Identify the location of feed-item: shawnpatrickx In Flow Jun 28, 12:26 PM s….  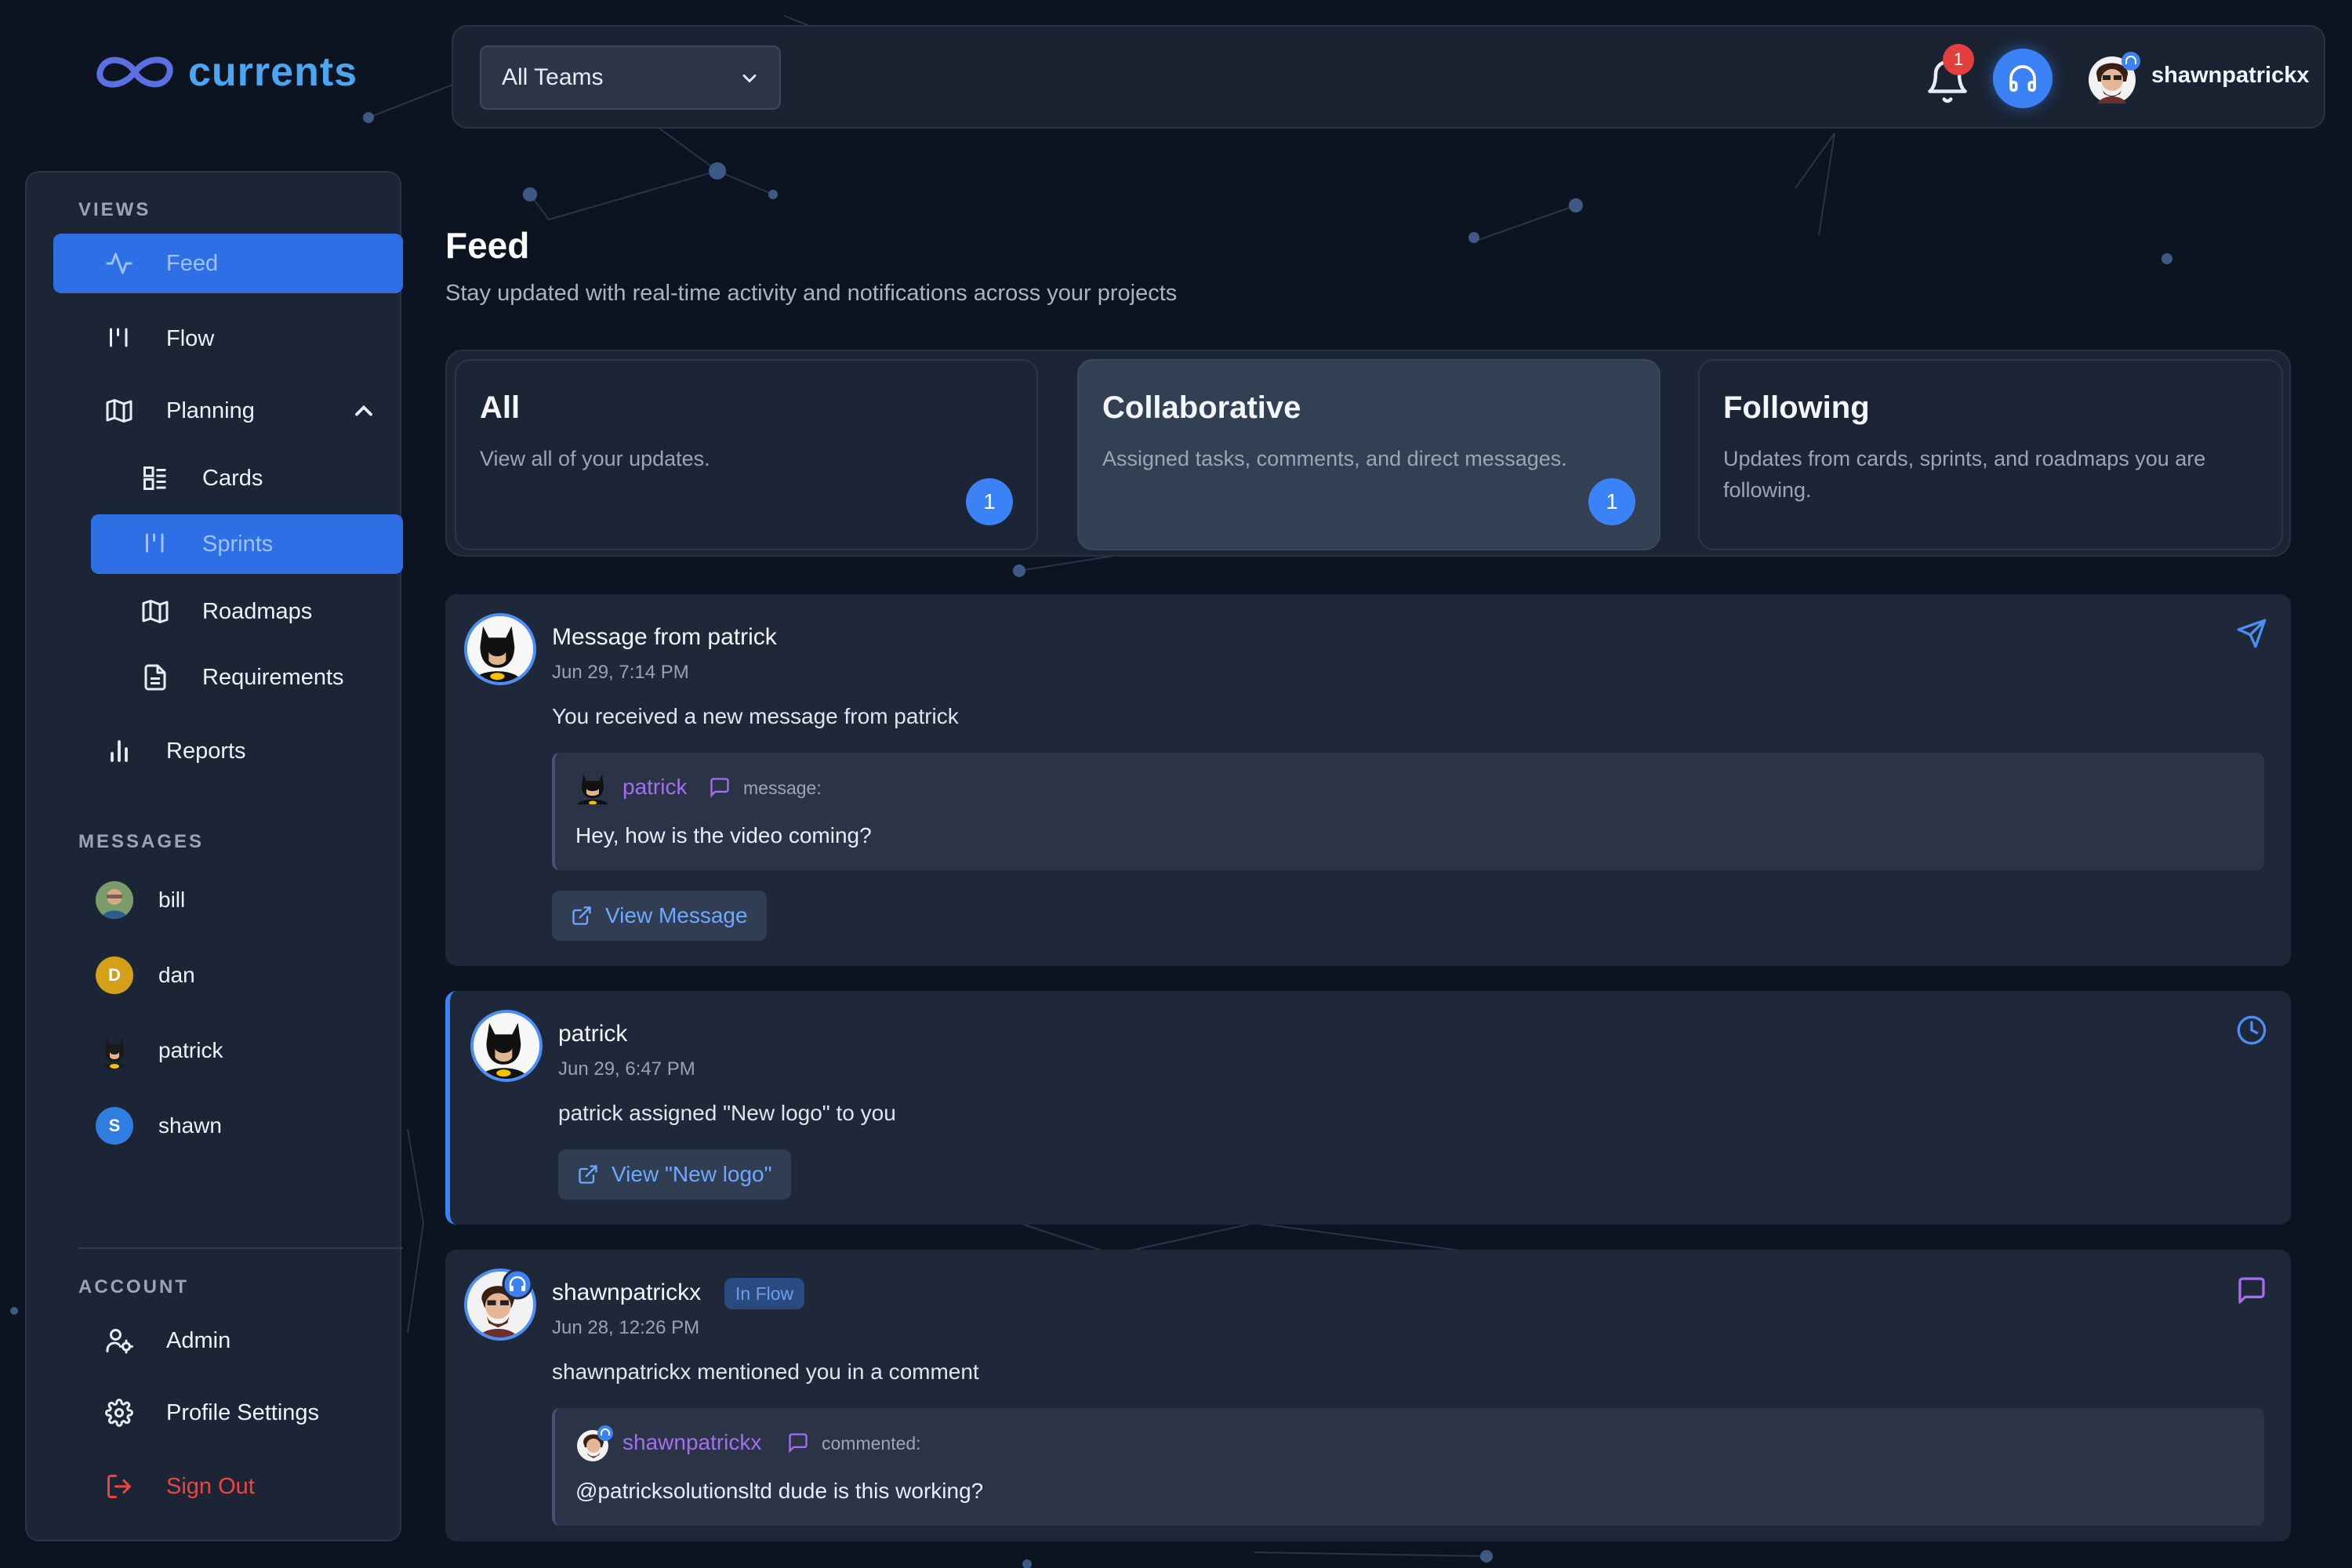
(1368, 1395).